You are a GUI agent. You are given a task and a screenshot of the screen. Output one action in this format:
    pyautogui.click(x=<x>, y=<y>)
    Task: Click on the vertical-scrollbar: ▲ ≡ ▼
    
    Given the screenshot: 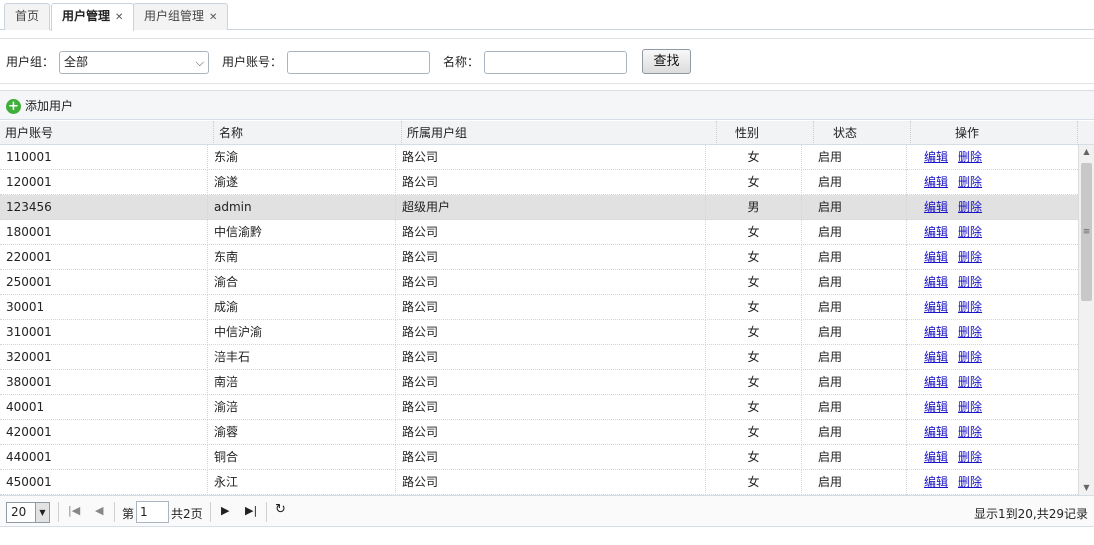 What is the action you would take?
    pyautogui.click(x=1086, y=320)
    